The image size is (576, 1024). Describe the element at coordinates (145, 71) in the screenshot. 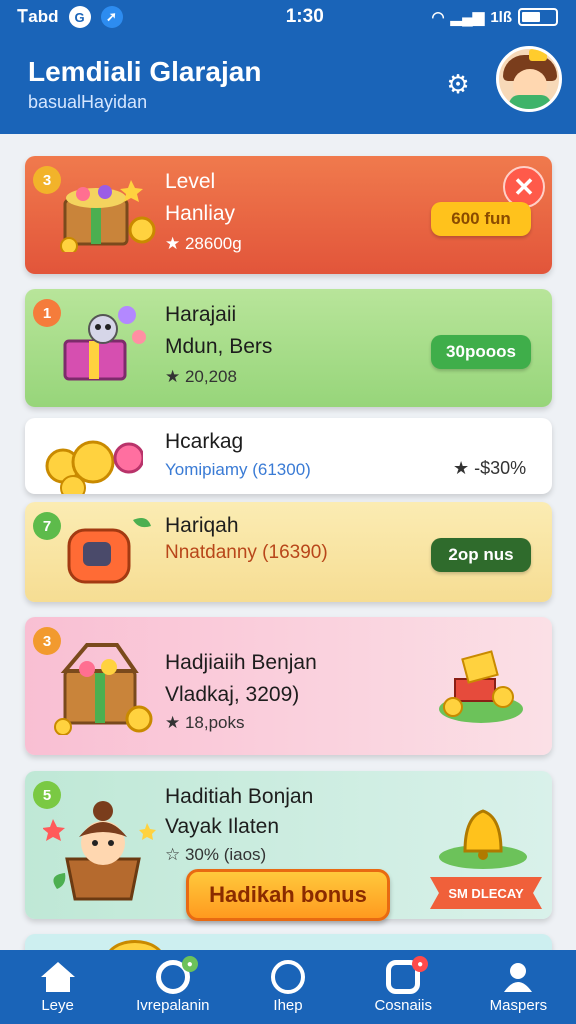

I see `page-title: Lemdiali Glarajan` at that location.